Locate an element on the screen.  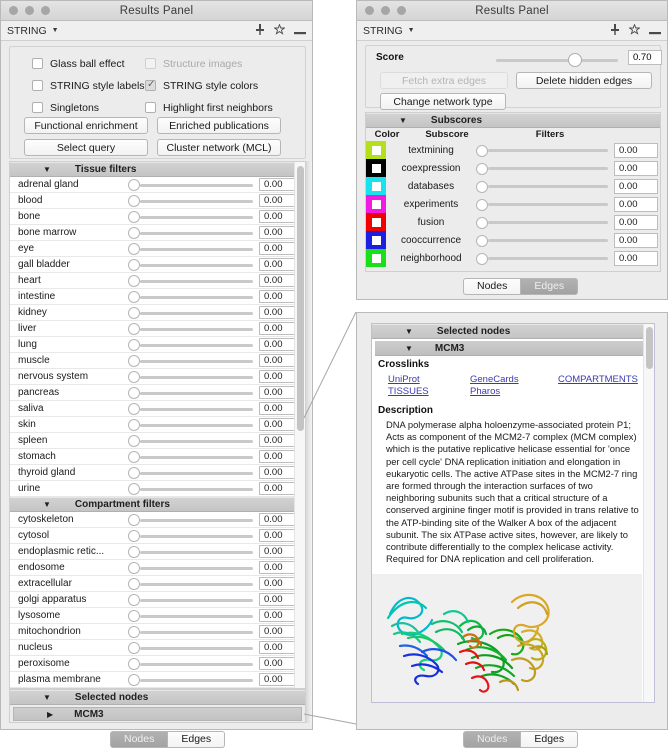
selected-node-row-mcm3: ▶ MCM3 is located at coordinates (157, 714).